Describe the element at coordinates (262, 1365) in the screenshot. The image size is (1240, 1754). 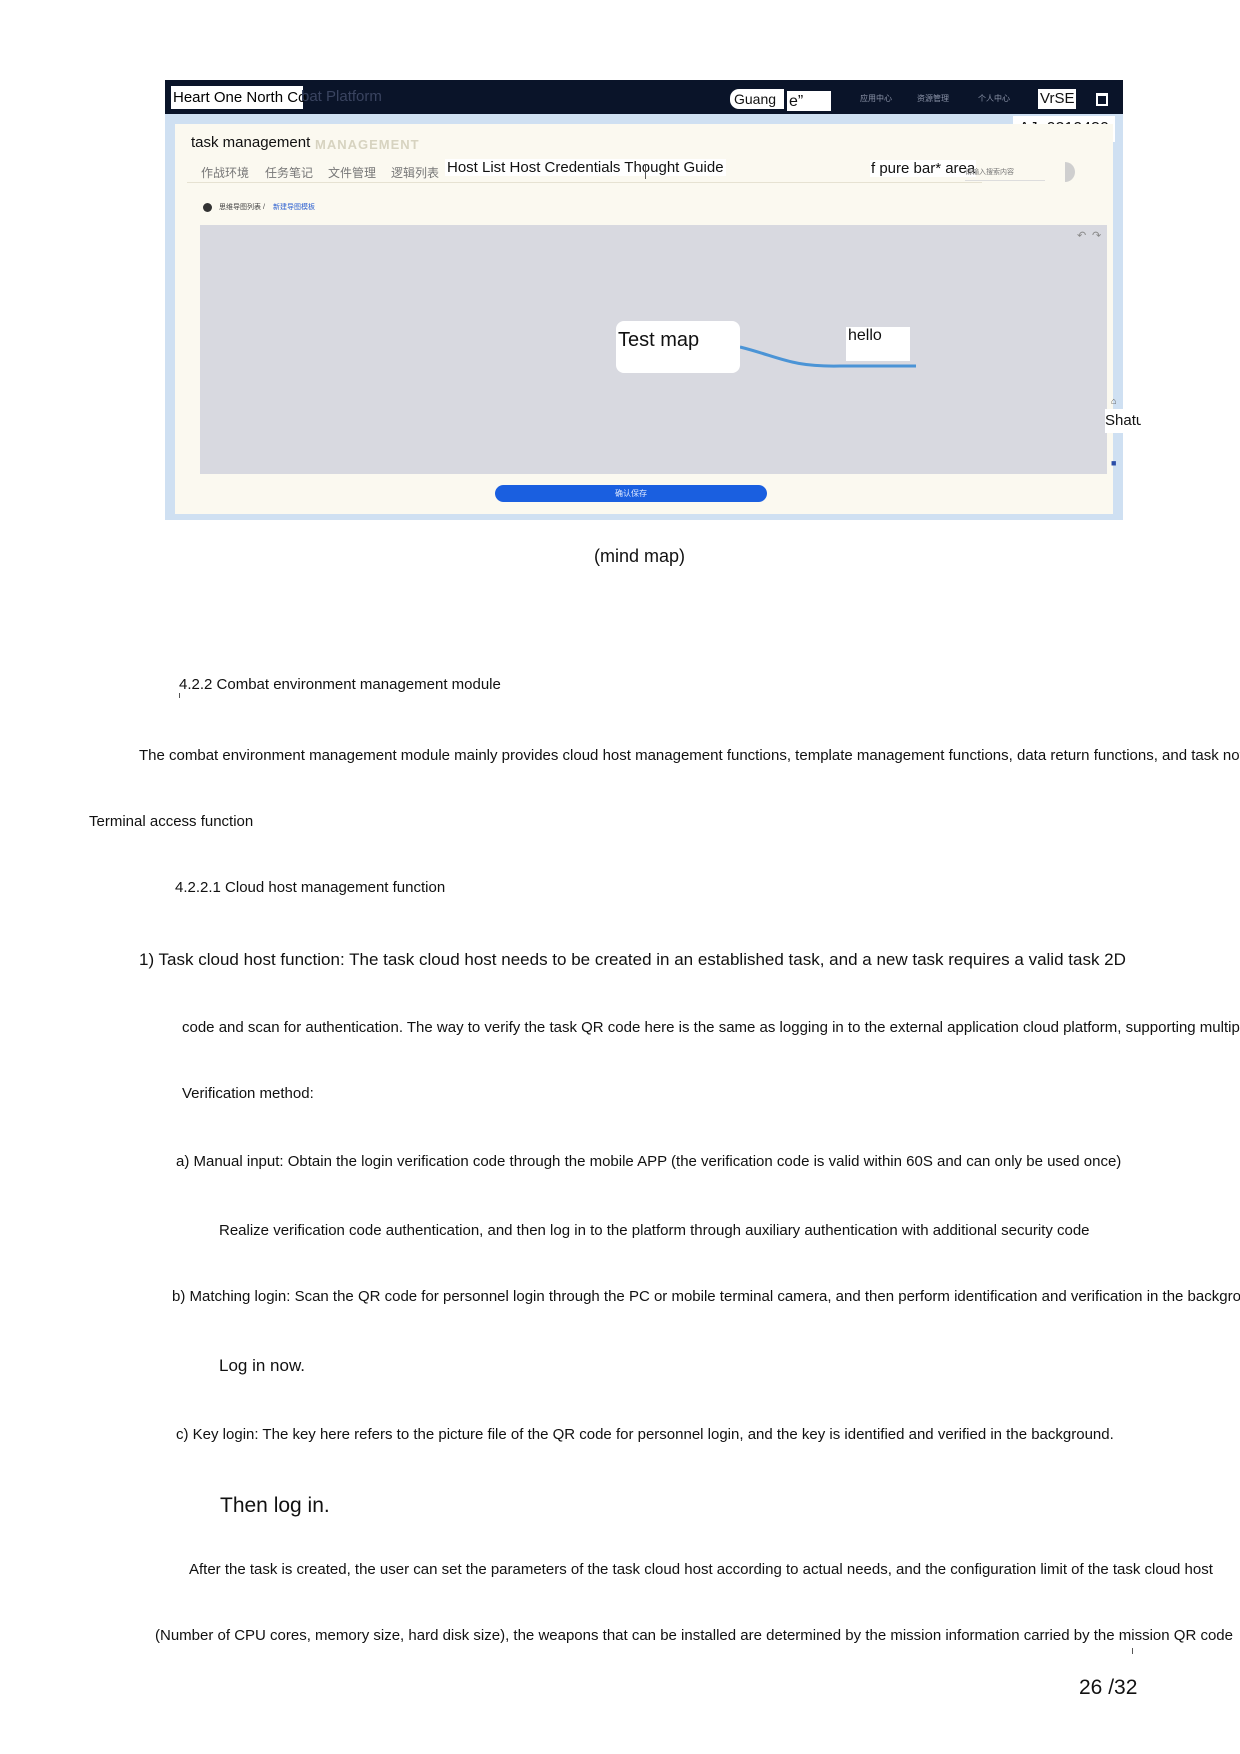
I see `body-paragraph: Log in now.` at that location.